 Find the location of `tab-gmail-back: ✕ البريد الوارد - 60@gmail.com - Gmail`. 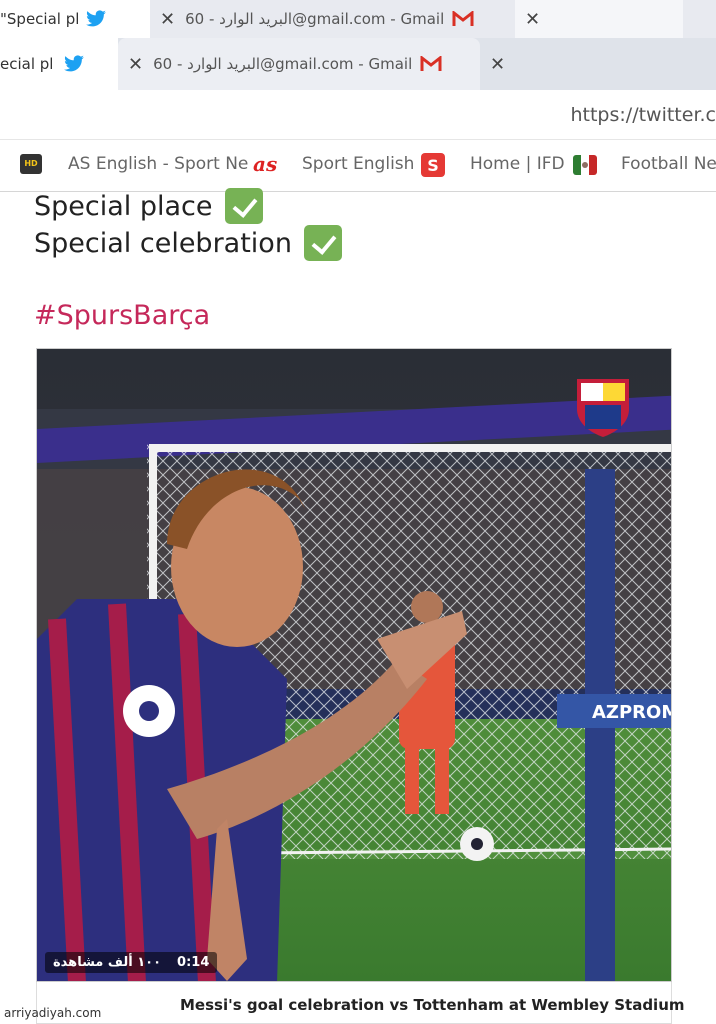

tab-gmail-back: ✕ البريد الوارد - 60@gmail.com - Gmail is located at coordinates (332, 19).